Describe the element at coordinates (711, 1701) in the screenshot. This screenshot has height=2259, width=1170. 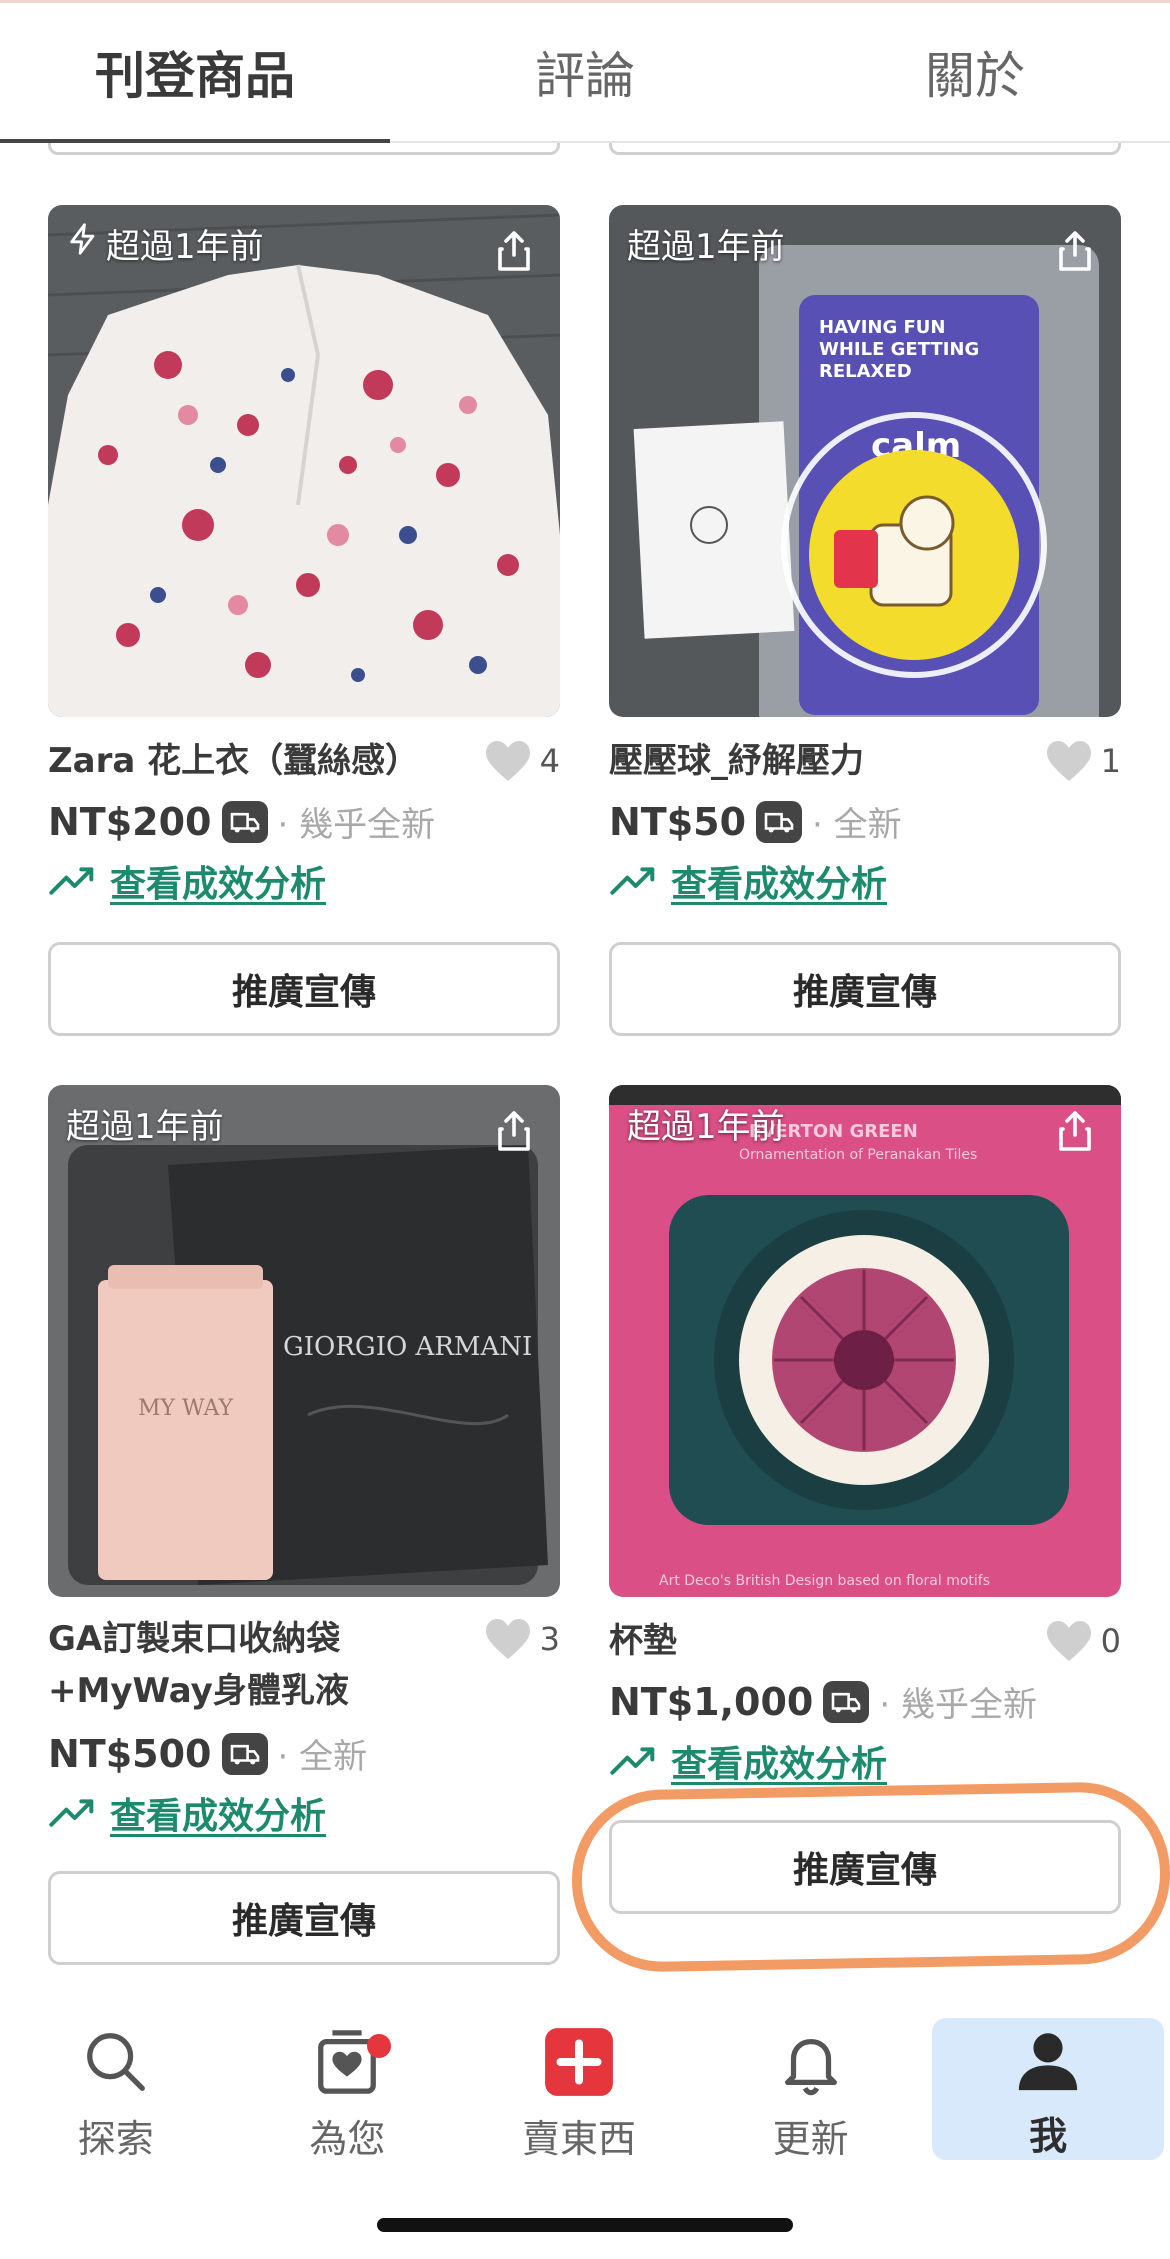
I see `listing-price: NT$1,000` at that location.